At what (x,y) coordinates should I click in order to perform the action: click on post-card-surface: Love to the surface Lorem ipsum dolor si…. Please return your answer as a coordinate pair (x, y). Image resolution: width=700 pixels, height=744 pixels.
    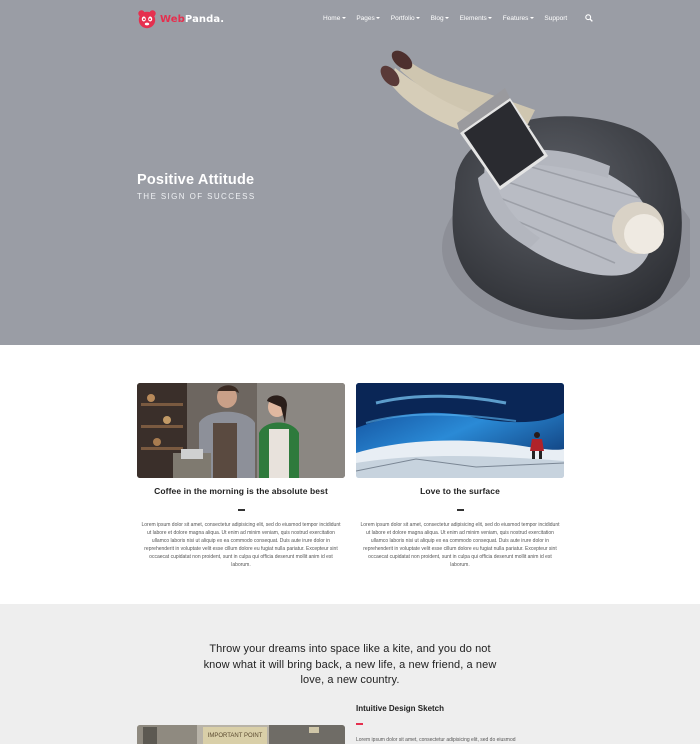
    Looking at the image, I should click on (460, 476).